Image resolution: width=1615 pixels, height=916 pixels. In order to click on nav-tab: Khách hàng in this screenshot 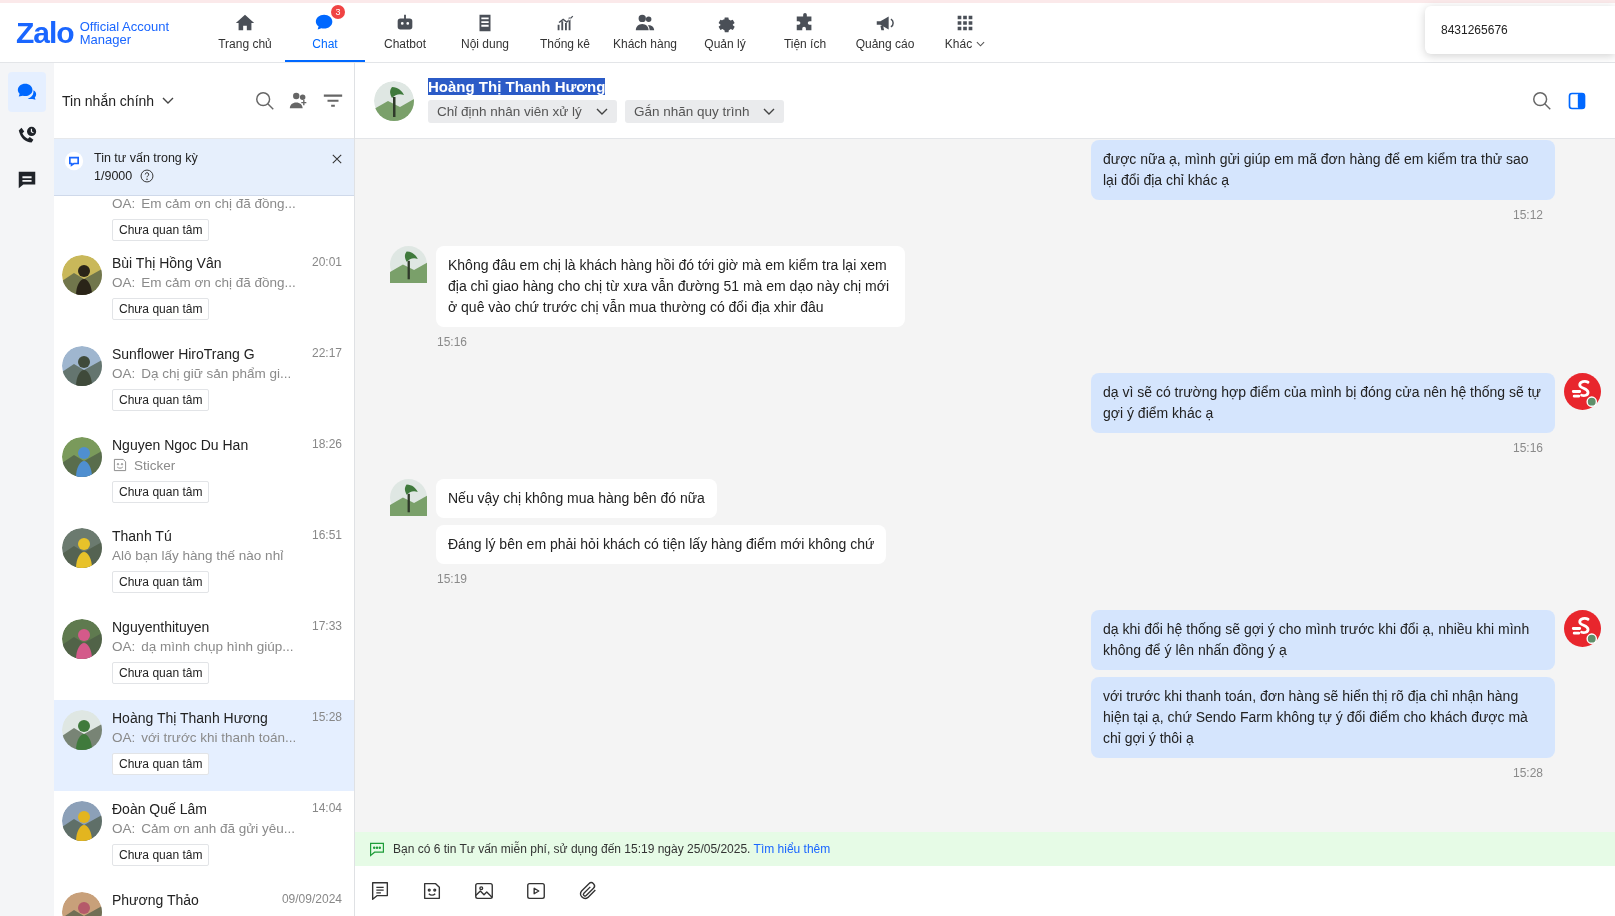, I will do `click(645, 32)`.